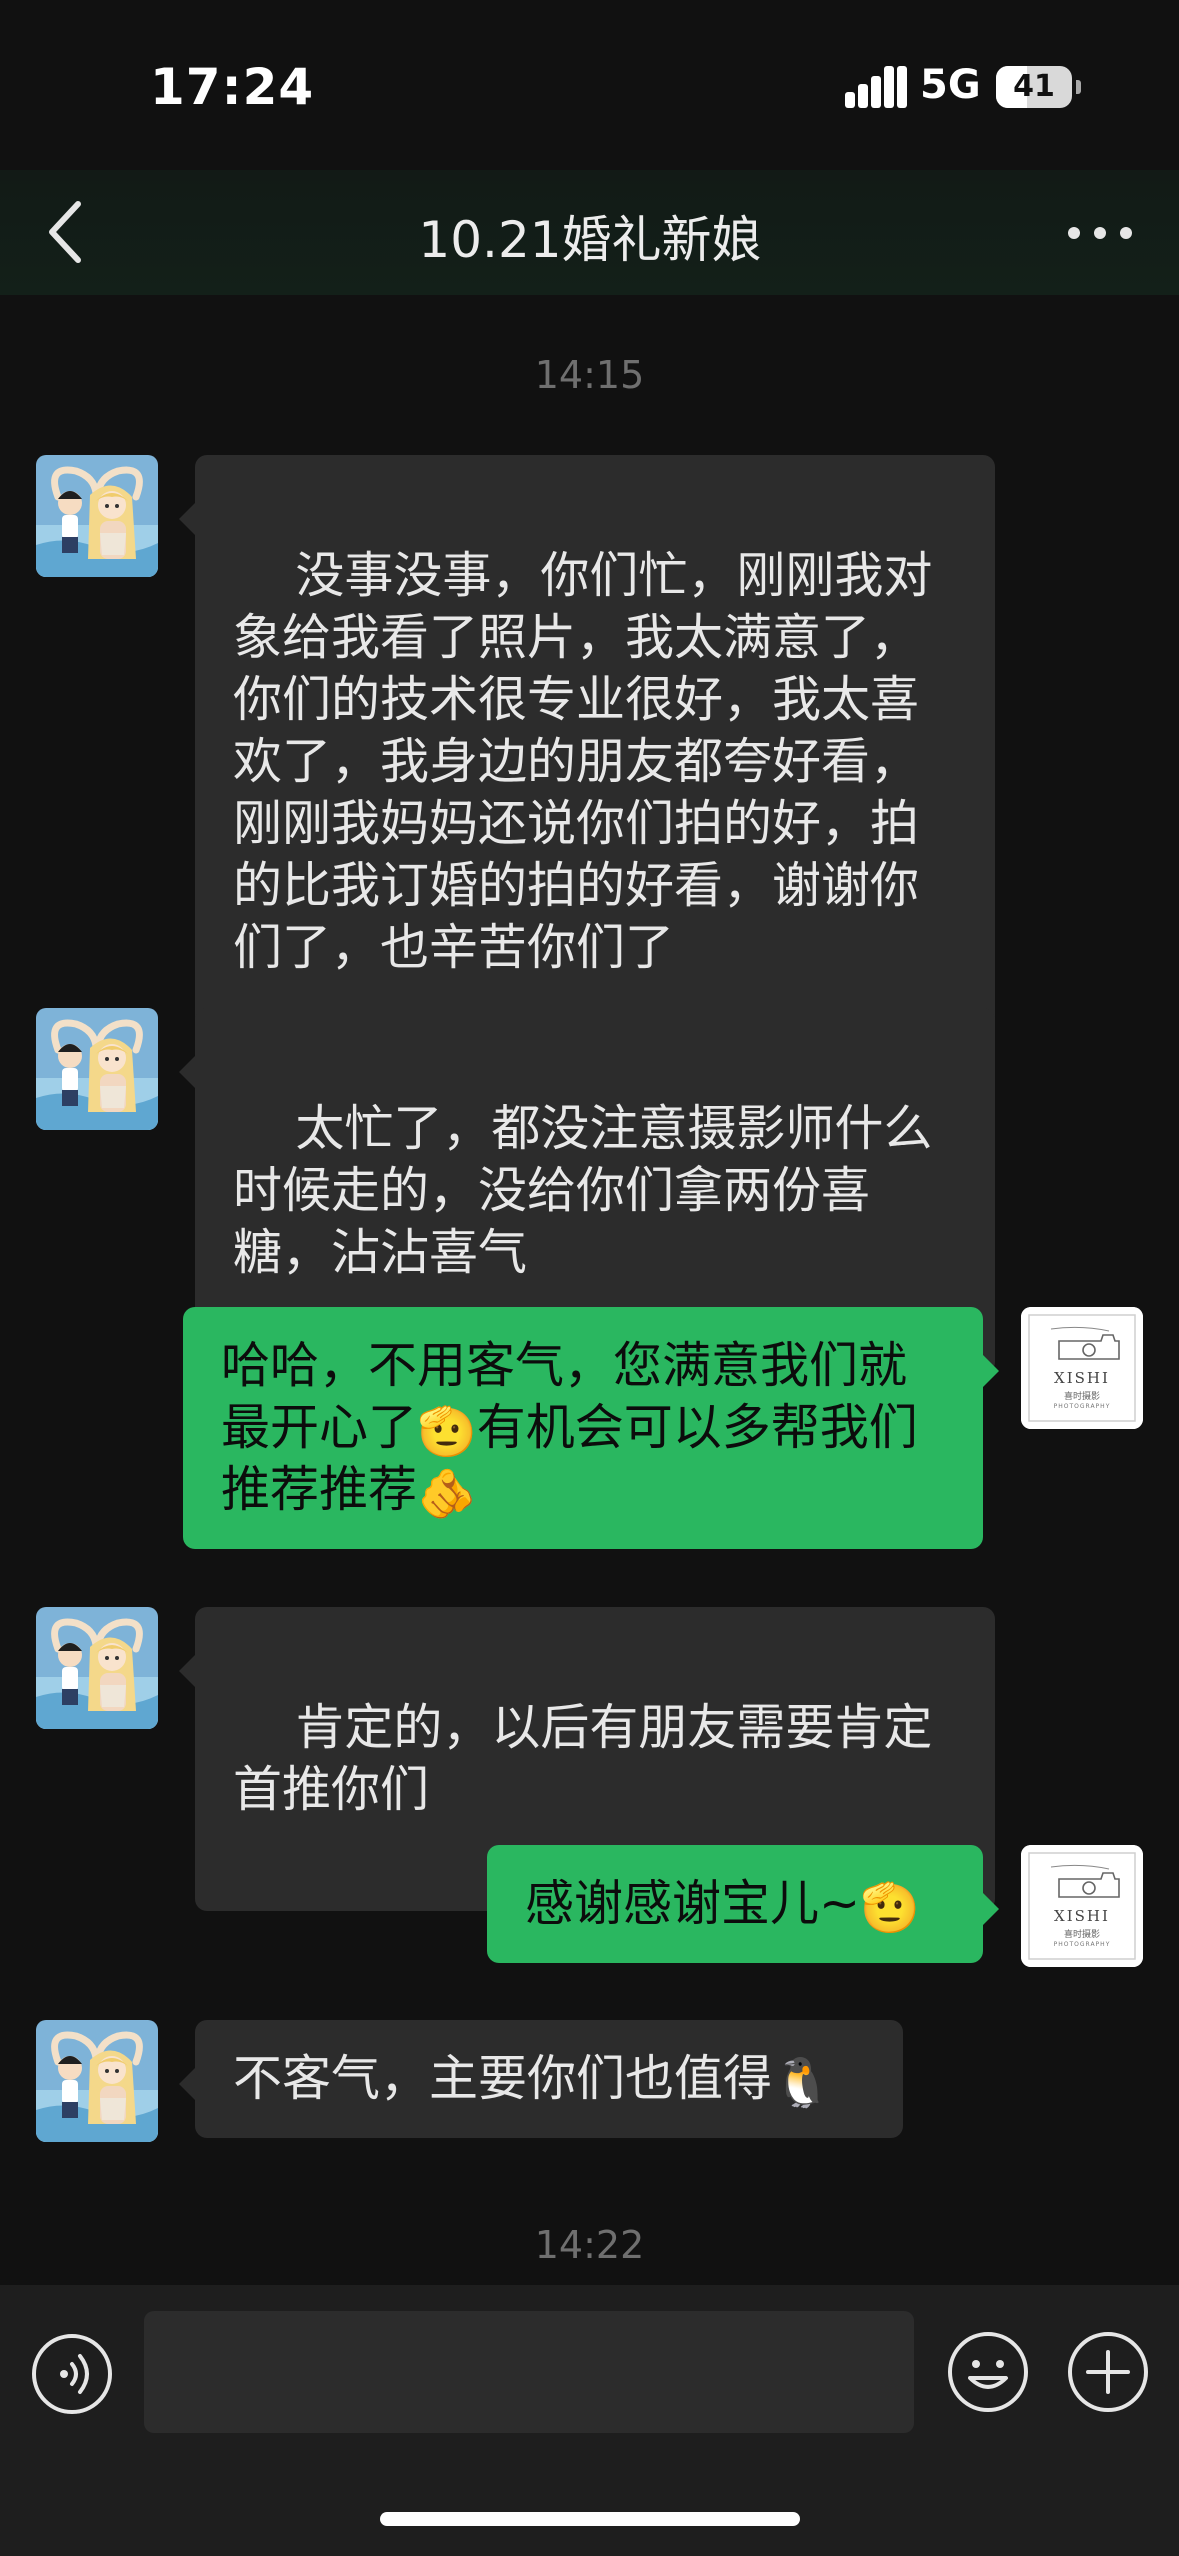  Describe the element at coordinates (232, 87) in the screenshot. I see `status-time: 17:24` at that location.